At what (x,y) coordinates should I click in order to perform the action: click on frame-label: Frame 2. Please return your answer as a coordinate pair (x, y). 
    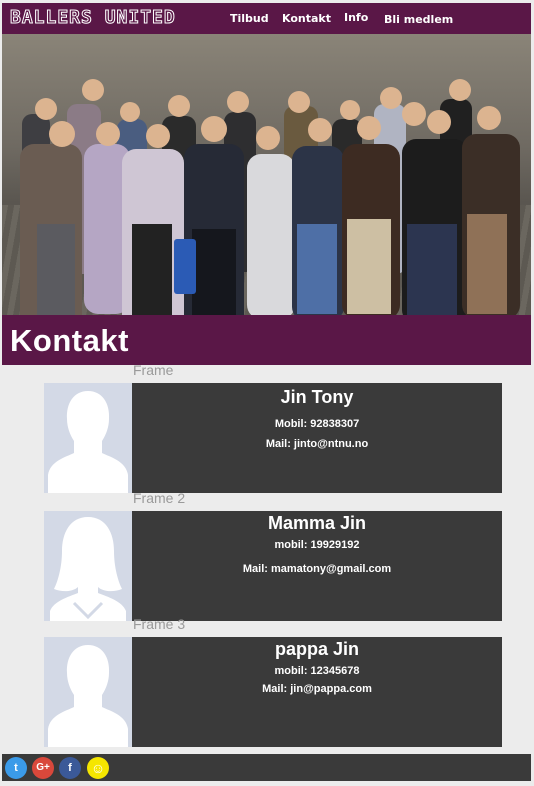
    Looking at the image, I should click on (159, 498).